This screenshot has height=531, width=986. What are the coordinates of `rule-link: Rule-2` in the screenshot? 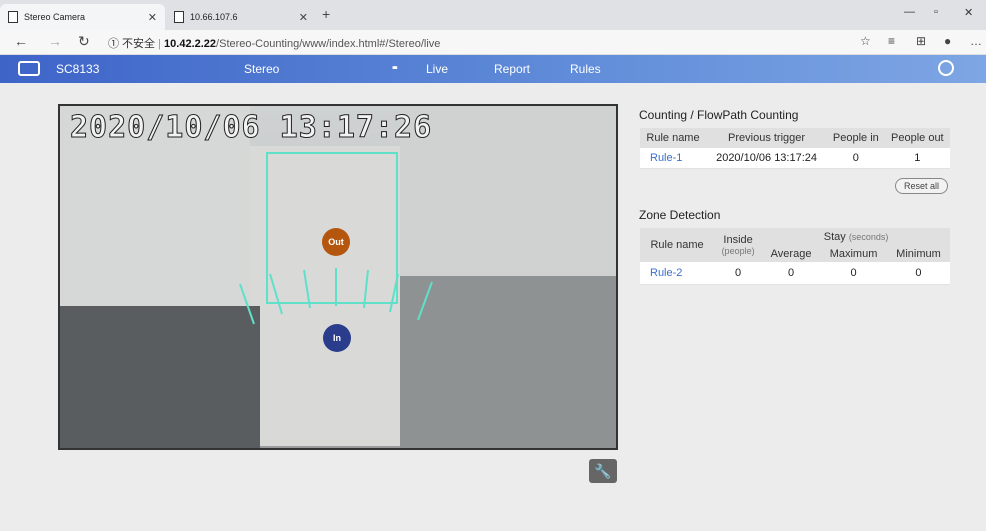 It's located at (677, 273).